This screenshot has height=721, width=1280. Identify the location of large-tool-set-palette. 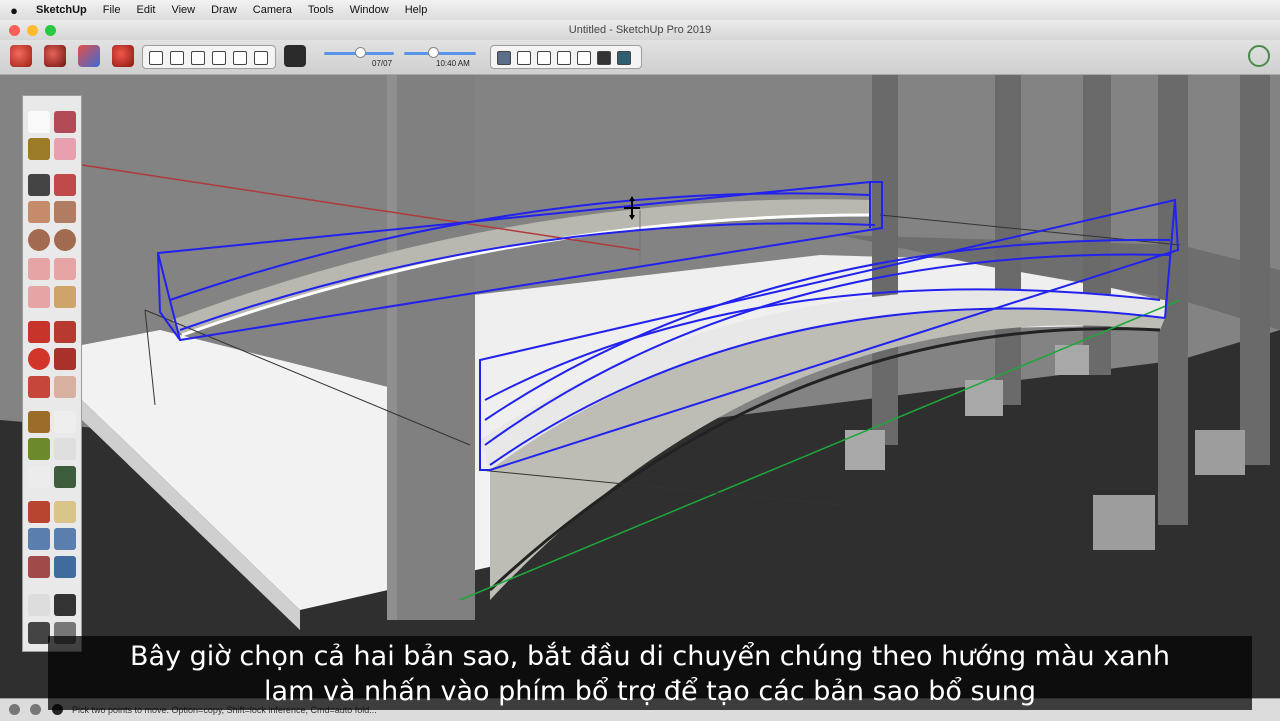
(52, 373).